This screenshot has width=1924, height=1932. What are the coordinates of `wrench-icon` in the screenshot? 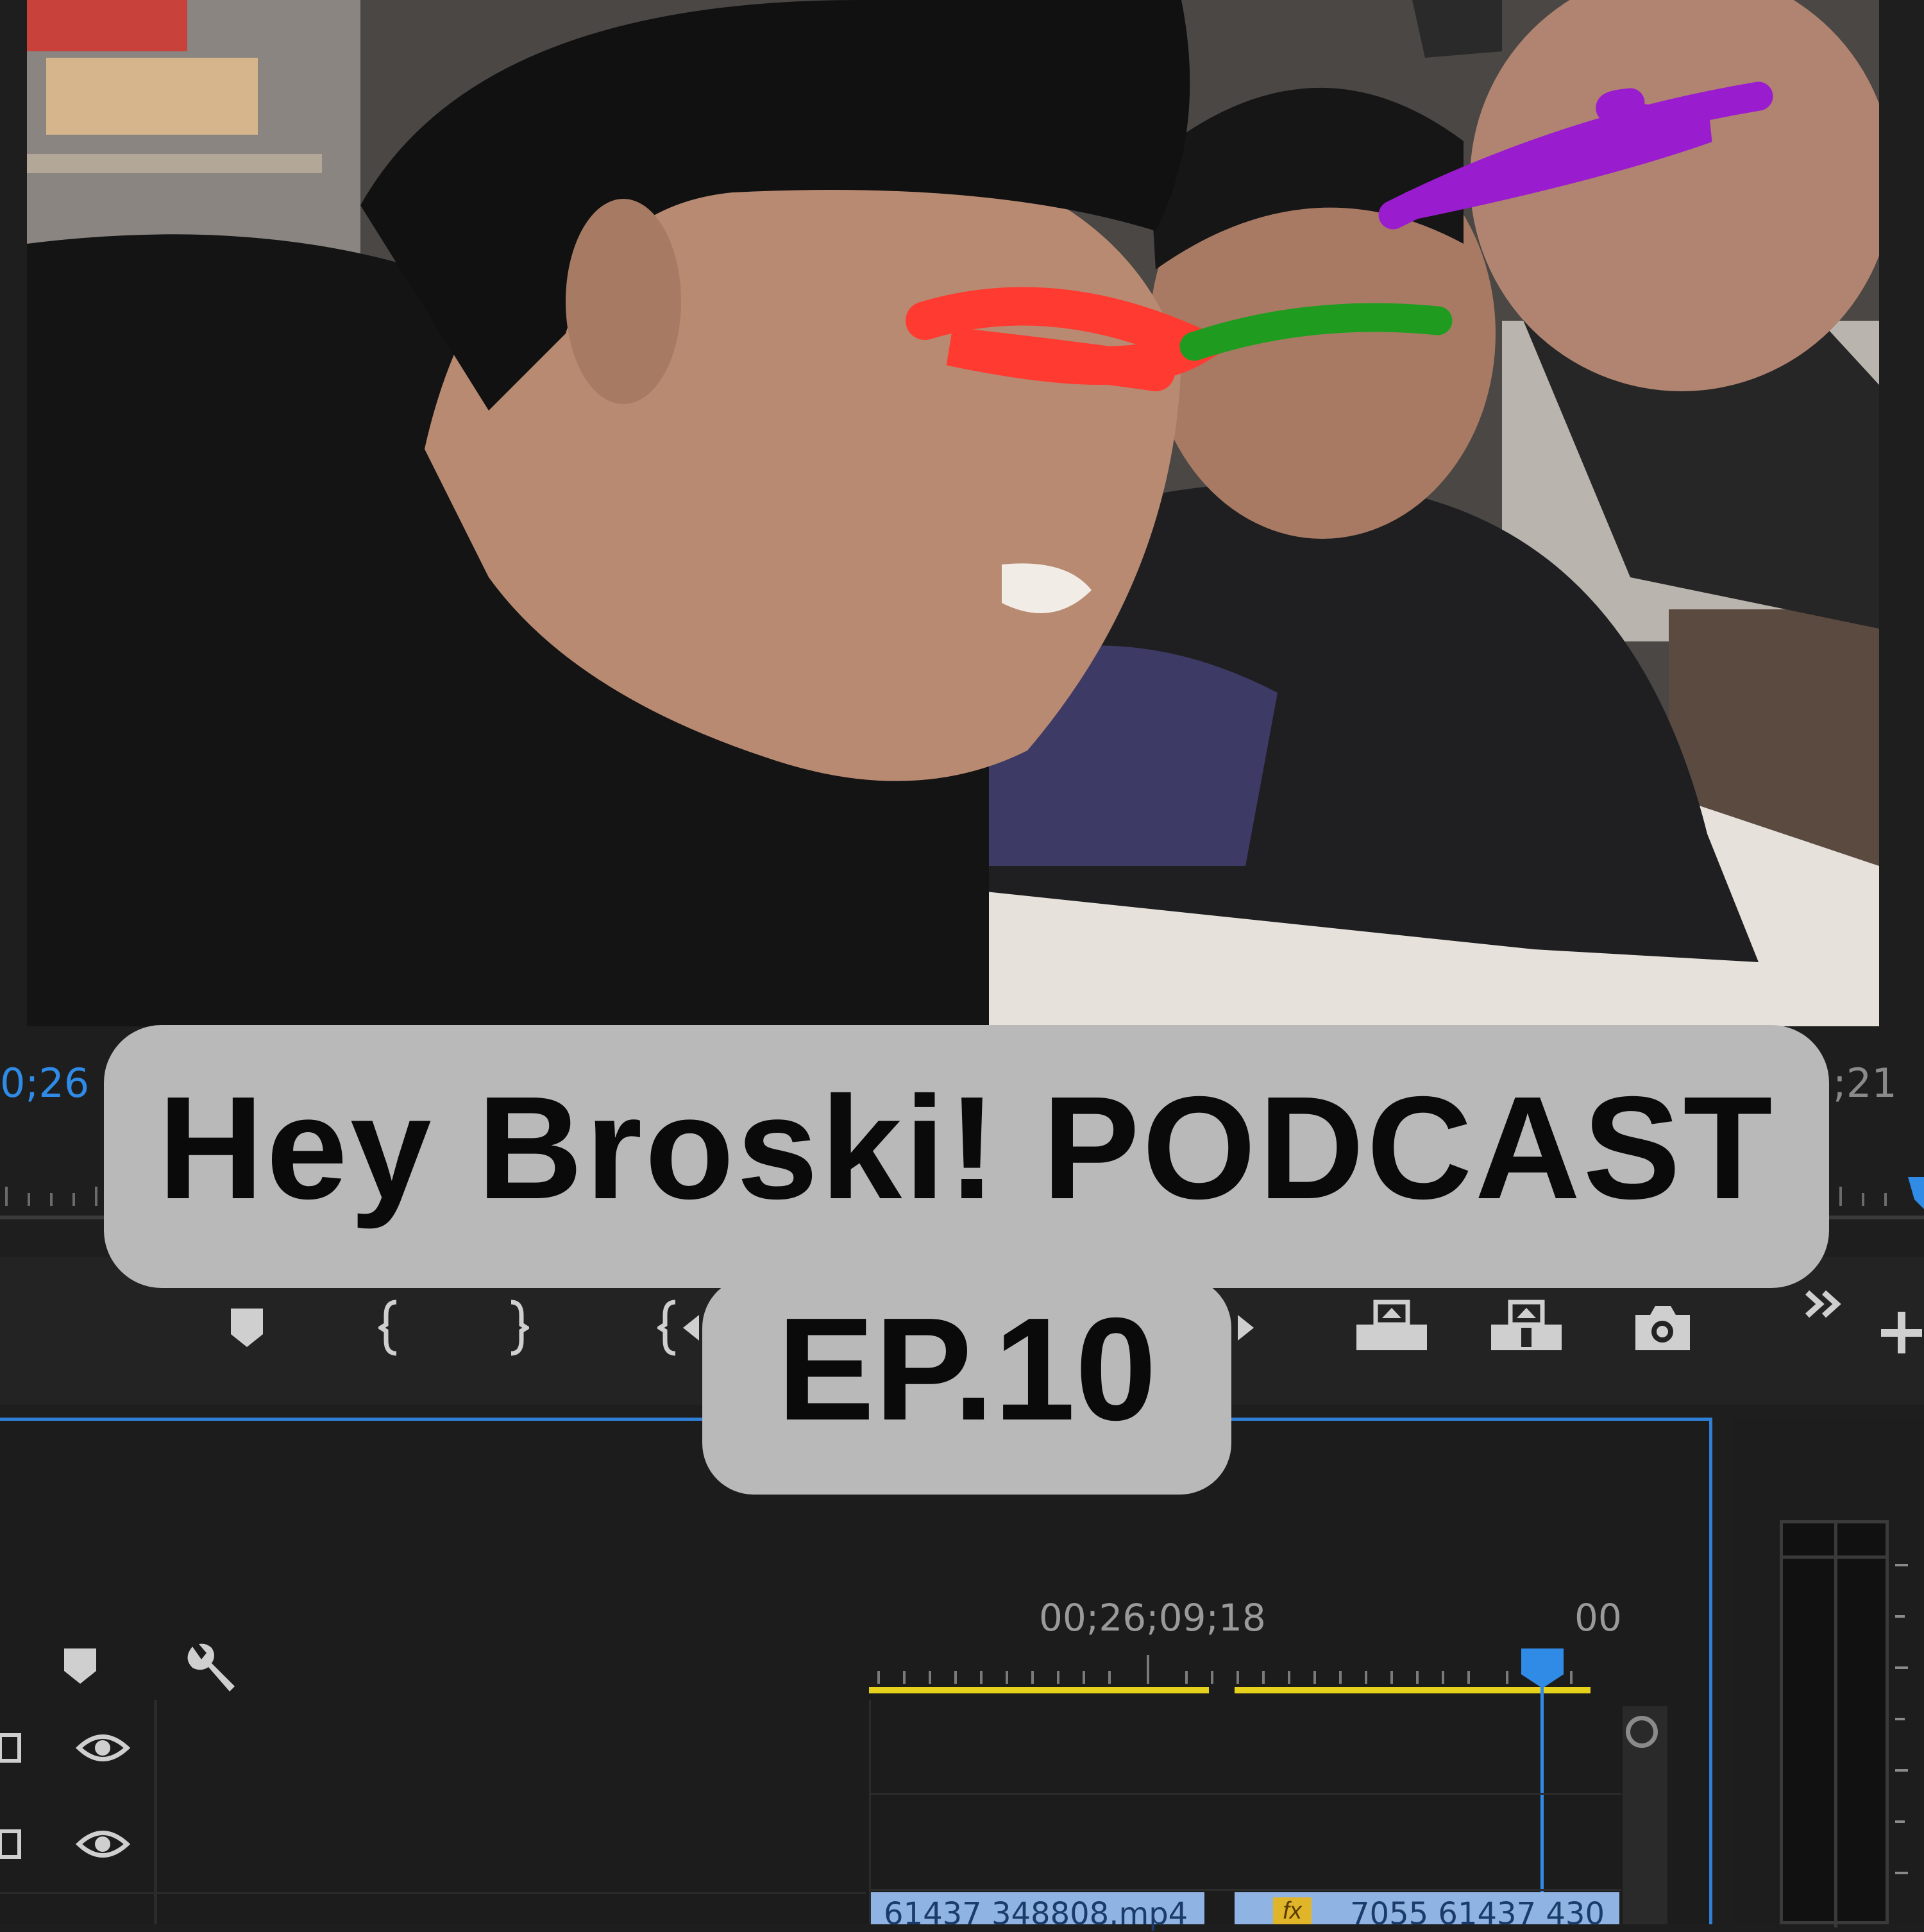 It's located at (208, 1668).